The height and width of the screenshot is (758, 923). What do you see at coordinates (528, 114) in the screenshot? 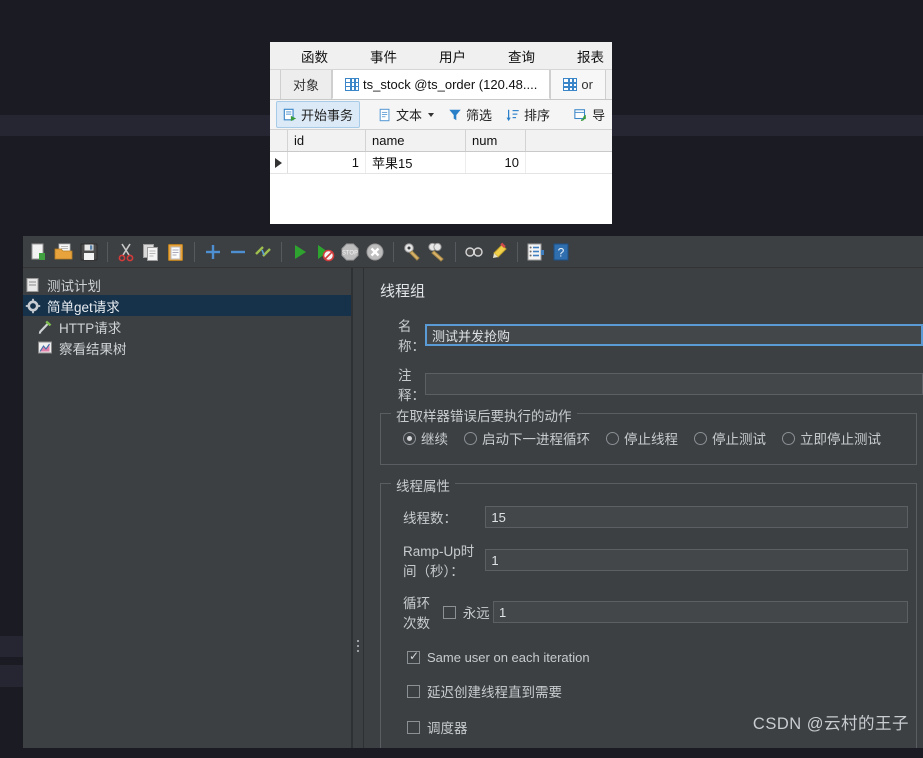
I see `sort-button: 排序` at bounding box center [528, 114].